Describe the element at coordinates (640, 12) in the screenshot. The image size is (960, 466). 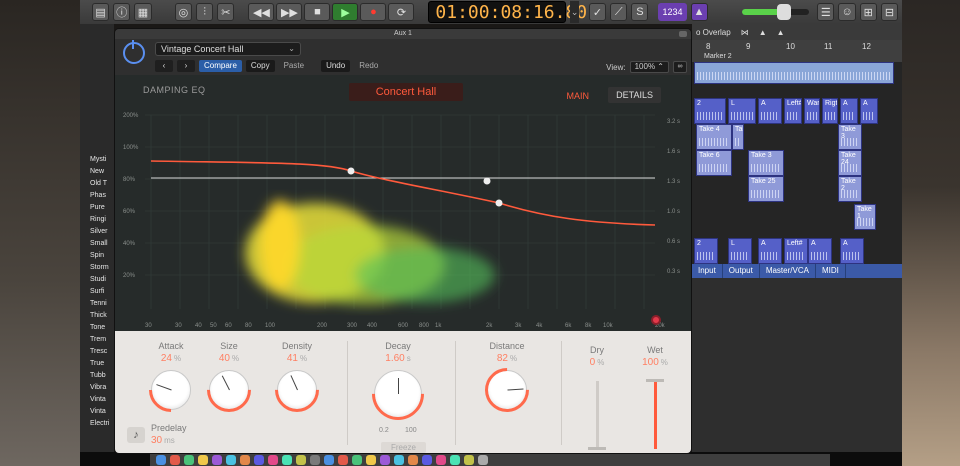
I see `solo-icon: S` at that location.